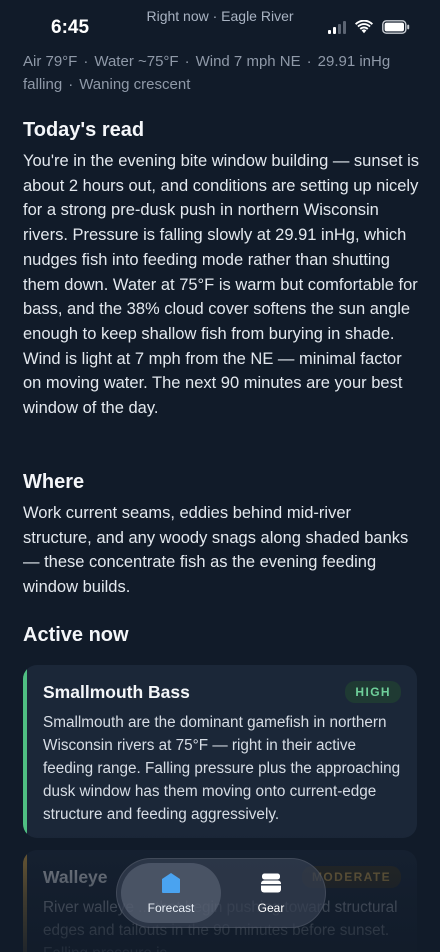 This screenshot has width=440, height=952. What do you see at coordinates (75, 877) in the screenshot?
I see `species-name: Walleye` at bounding box center [75, 877].